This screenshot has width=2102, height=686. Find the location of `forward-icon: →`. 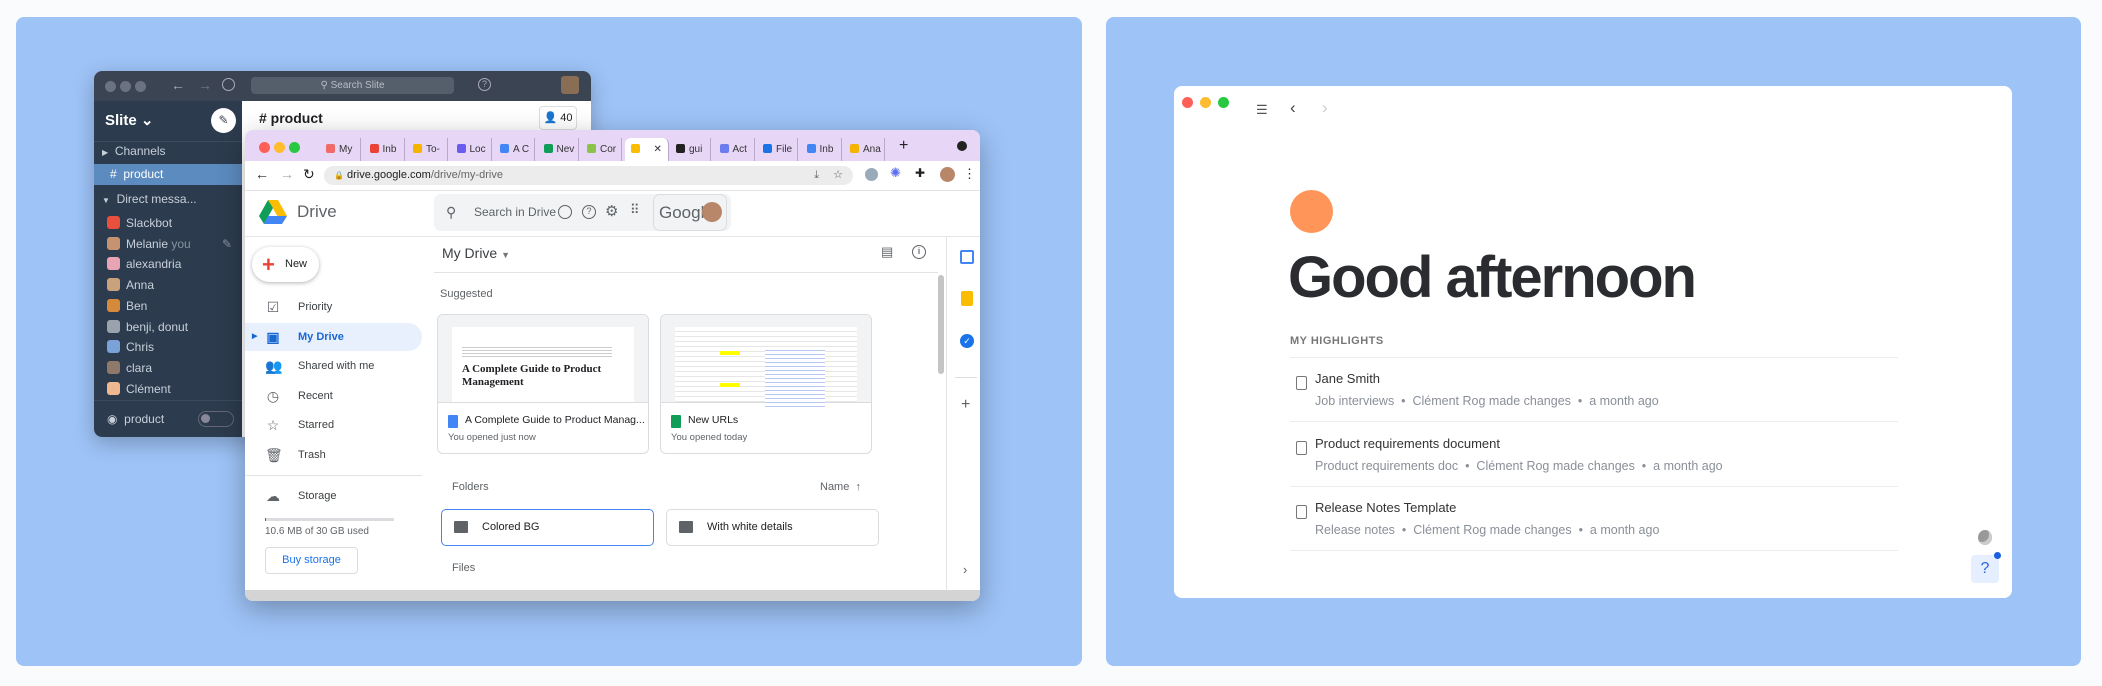

forward-icon: → is located at coordinates (287, 174).